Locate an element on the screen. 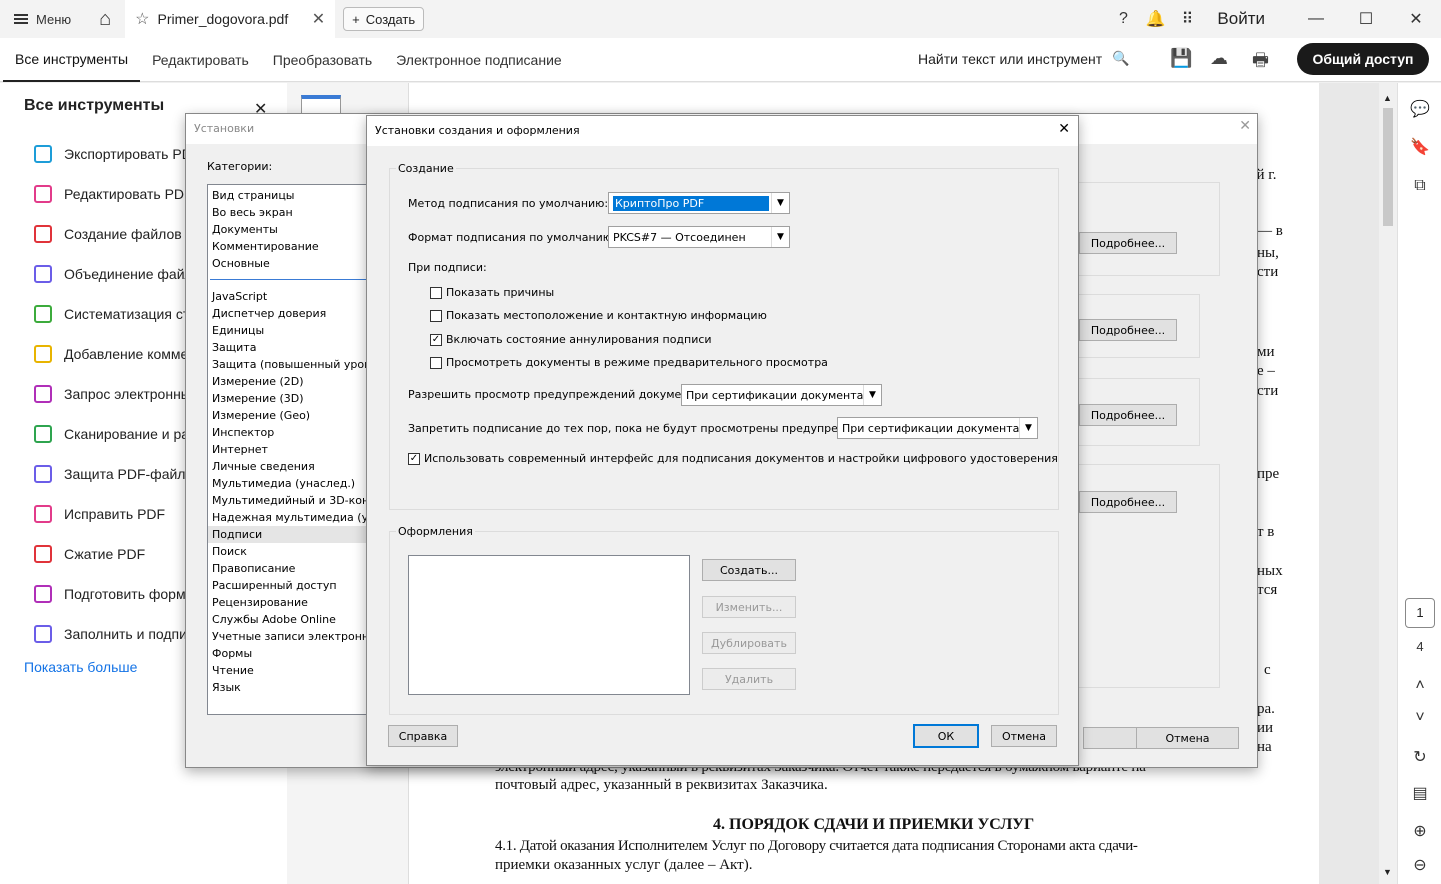 This screenshot has height=884, width=1441. list-item: Документы is located at coordinates (265, 229).